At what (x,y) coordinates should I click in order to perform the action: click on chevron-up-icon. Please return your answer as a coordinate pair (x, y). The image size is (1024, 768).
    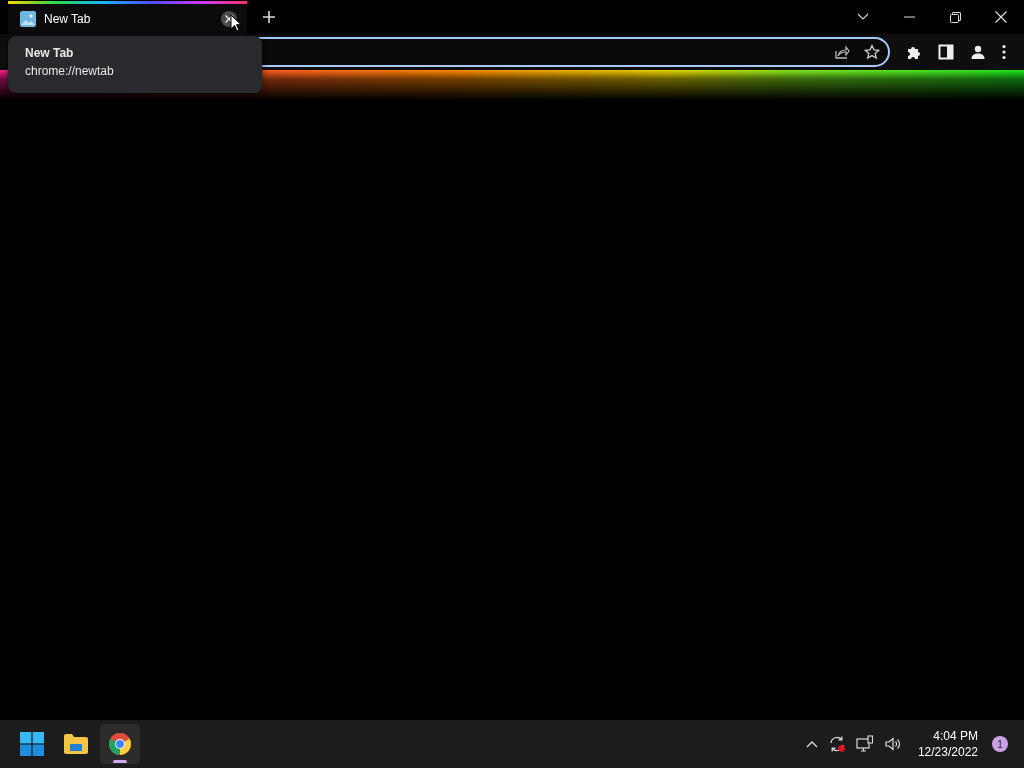
    Looking at the image, I should click on (811, 744).